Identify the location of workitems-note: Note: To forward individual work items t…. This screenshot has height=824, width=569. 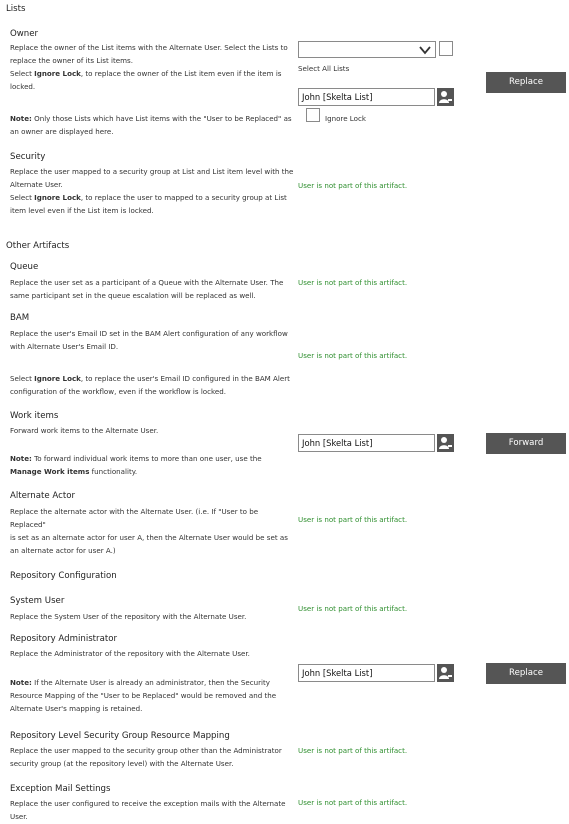
(136, 465).